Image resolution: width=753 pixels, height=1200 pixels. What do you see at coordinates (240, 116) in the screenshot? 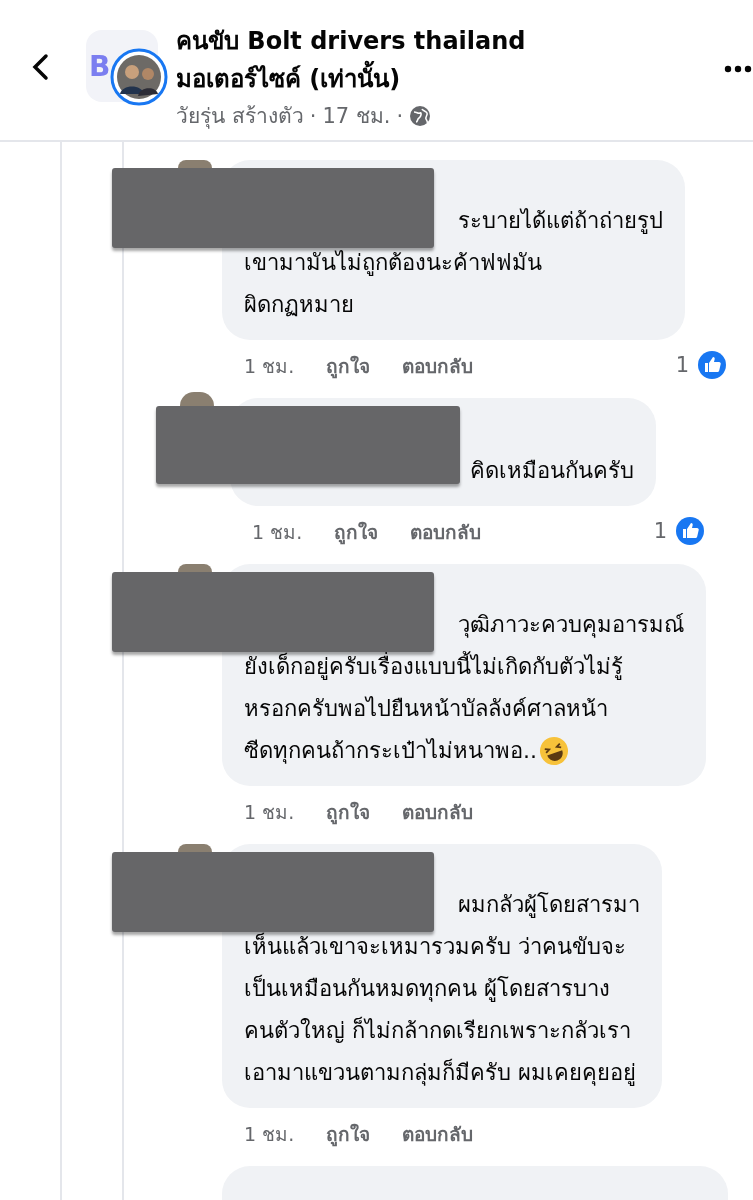
I see `author-name: วัยรุ่น สร้างตัว` at bounding box center [240, 116].